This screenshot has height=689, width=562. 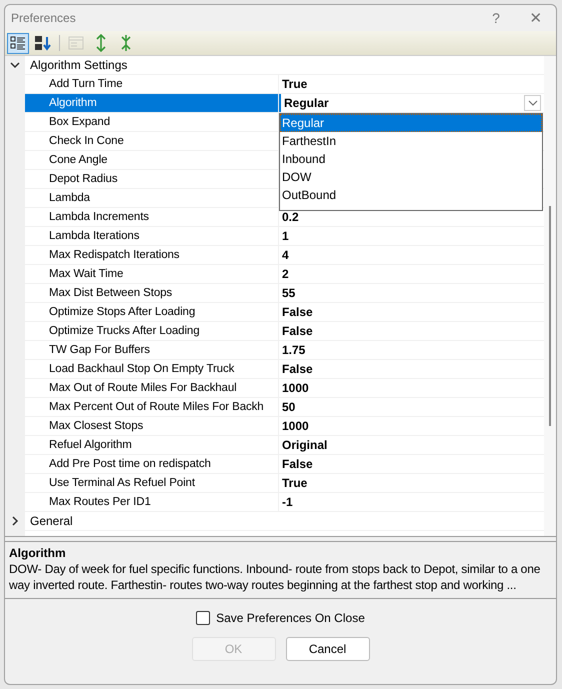 I want to click on property-value: Original, so click(x=305, y=445).